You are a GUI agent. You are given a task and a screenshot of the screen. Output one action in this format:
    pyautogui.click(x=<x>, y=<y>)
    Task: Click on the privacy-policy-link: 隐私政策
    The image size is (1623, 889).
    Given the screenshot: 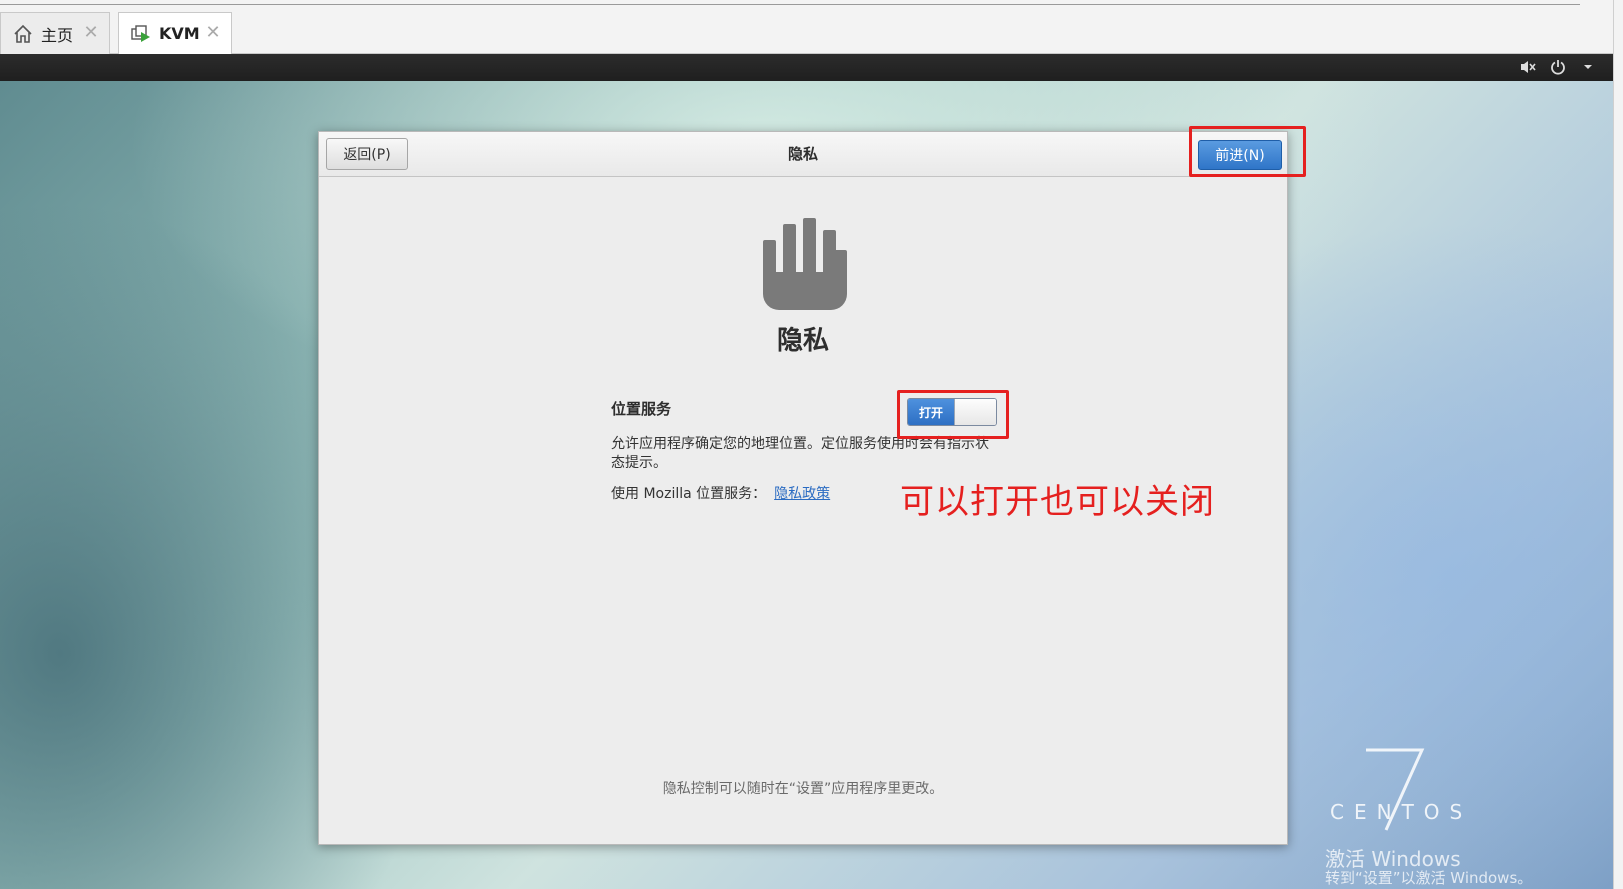 What is the action you would take?
    pyautogui.click(x=802, y=493)
    